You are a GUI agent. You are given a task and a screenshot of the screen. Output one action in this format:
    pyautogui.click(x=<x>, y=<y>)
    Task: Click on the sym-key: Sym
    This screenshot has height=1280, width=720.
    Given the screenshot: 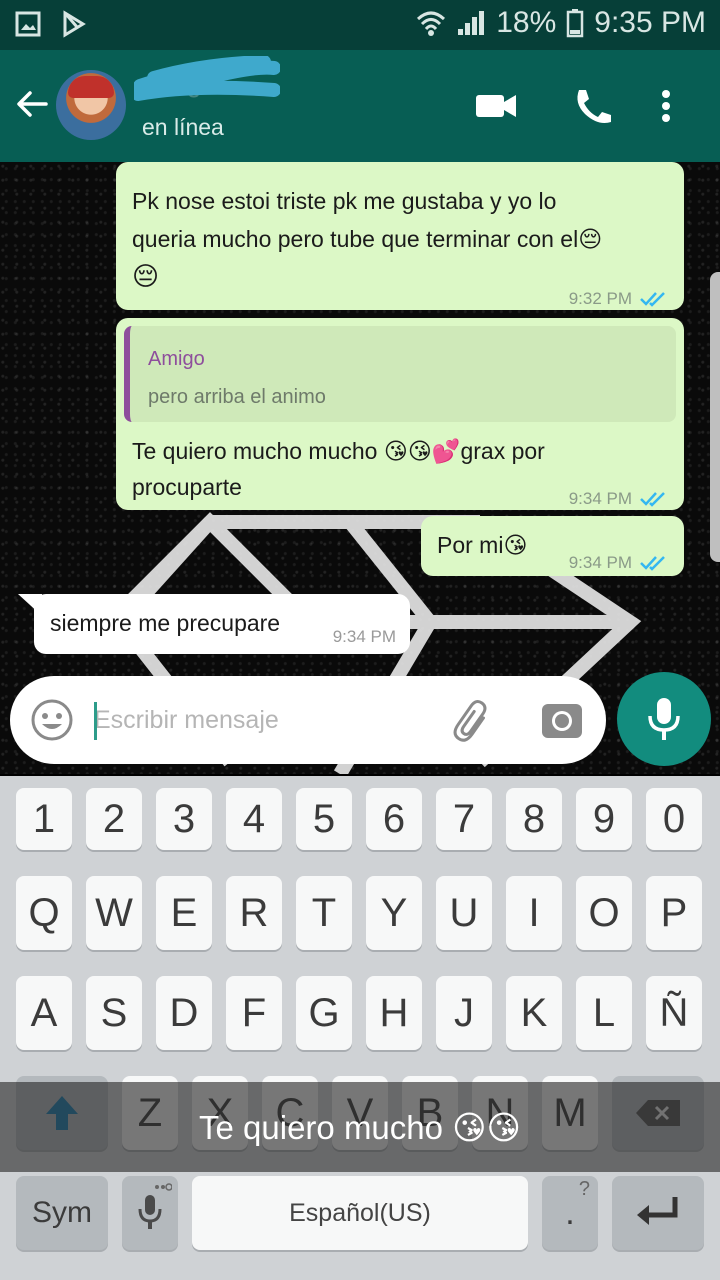 What is the action you would take?
    pyautogui.click(x=62, y=1213)
    